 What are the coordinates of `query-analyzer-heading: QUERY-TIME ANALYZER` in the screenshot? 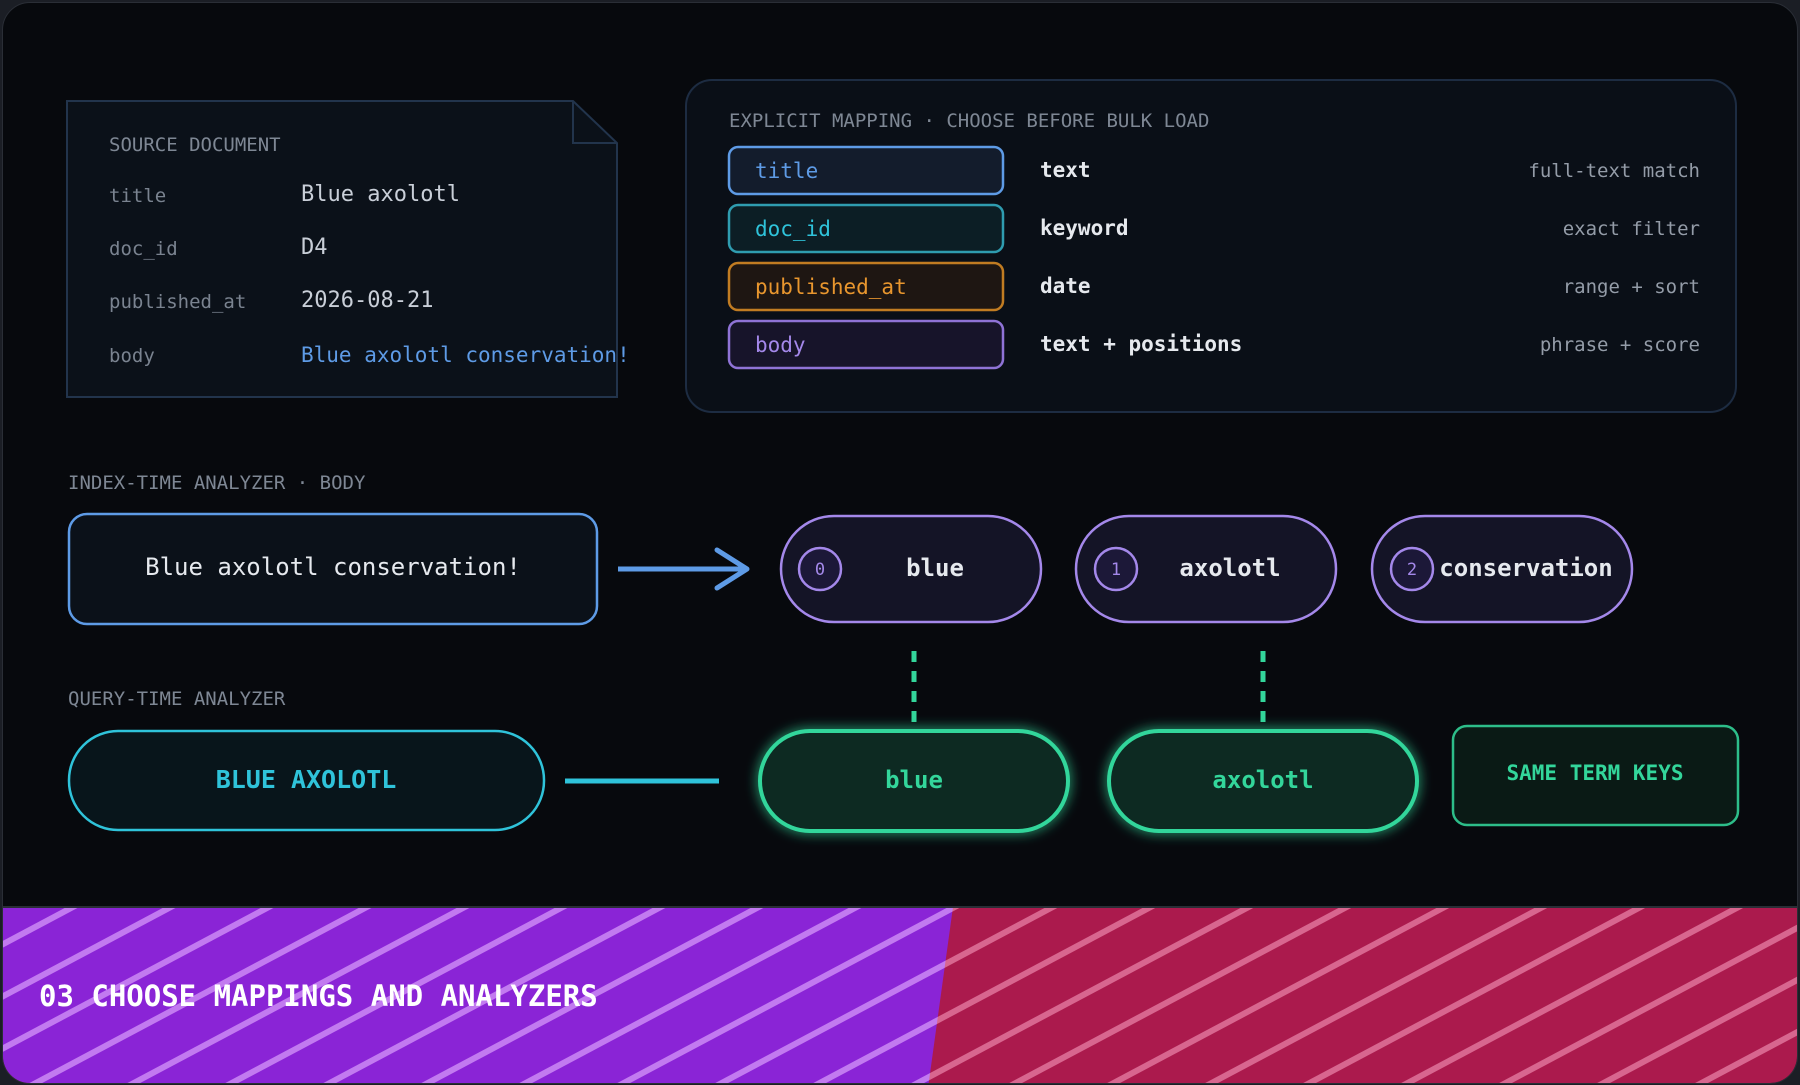 It's located at (177, 699).